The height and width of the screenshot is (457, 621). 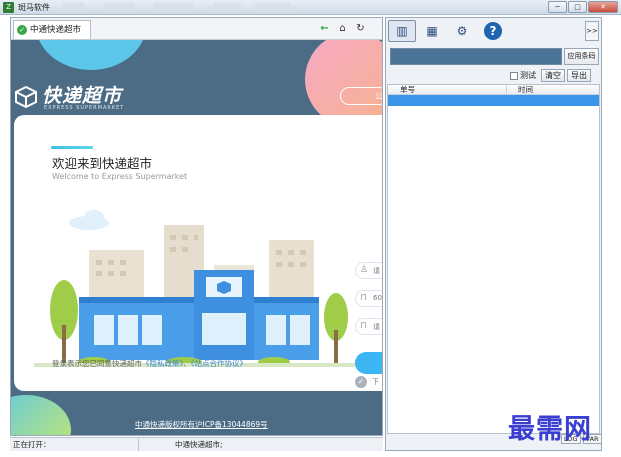 I want to click on site-cooperation-link: 《站点合作协议》, so click(x=219, y=363).